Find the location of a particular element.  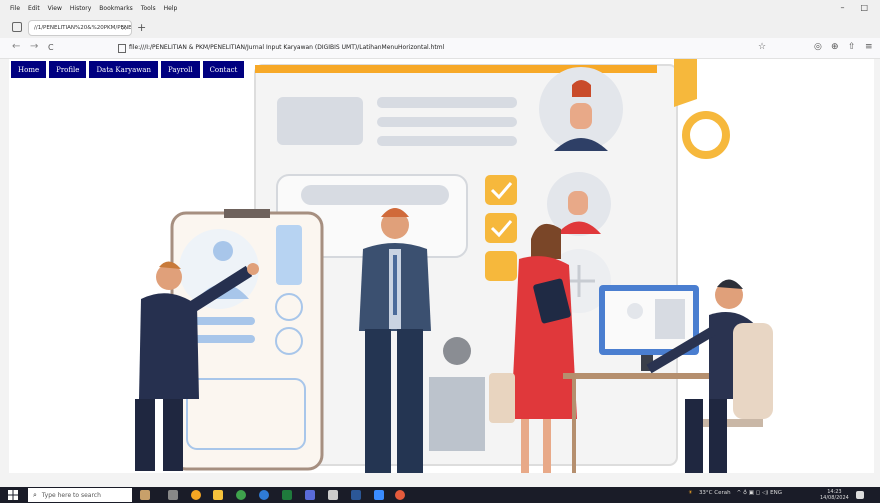

teams-icon is located at coordinates (310, 495).